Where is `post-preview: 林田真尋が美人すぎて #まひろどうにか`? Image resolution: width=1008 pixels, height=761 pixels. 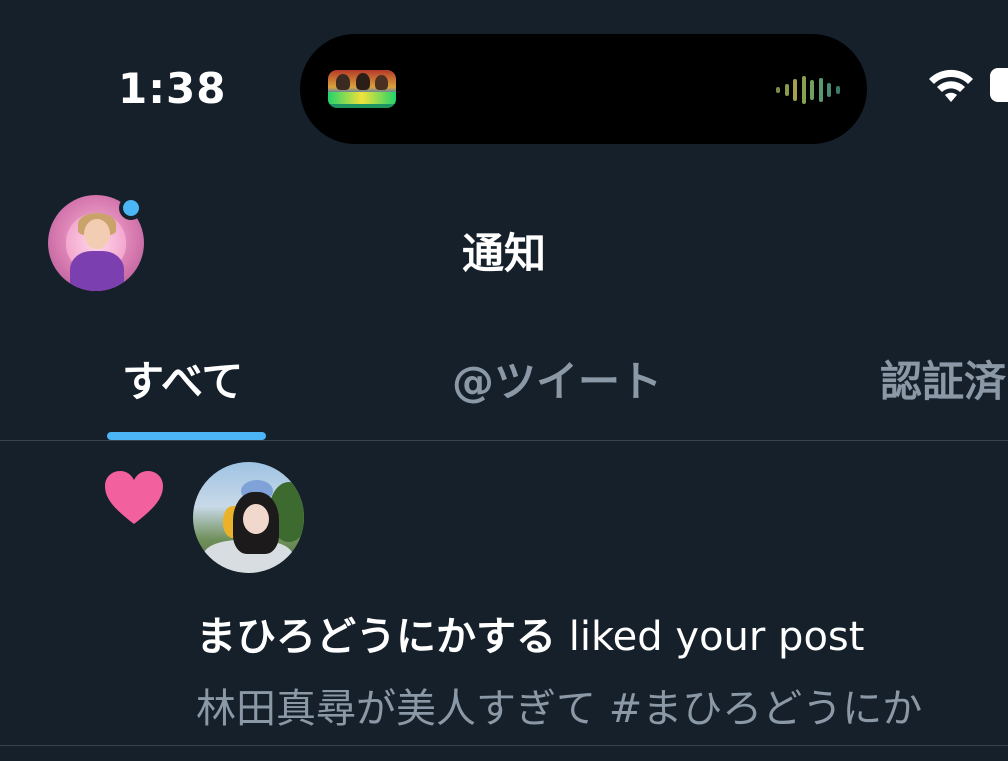
post-preview: 林田真尋が美人すぎて #まひろどうにか is located at coordinates (602, 705).